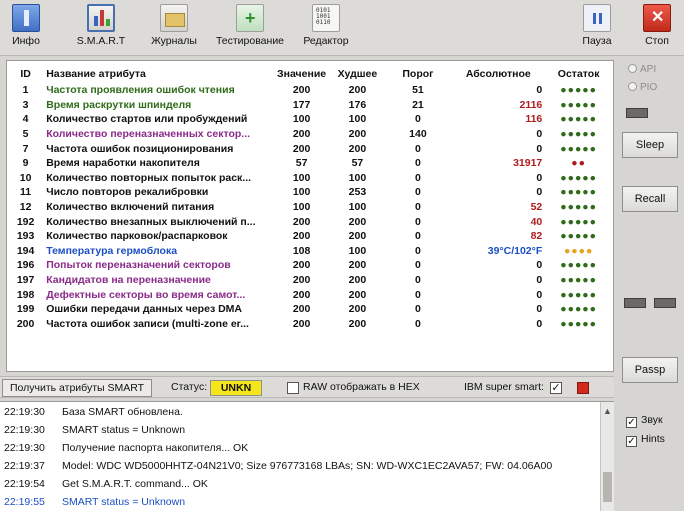 The image size is (684, 511). Describe the element at coordinates (498, 74) in the screenshot. I see `col-absolute-header: Абсолютное` at that location.